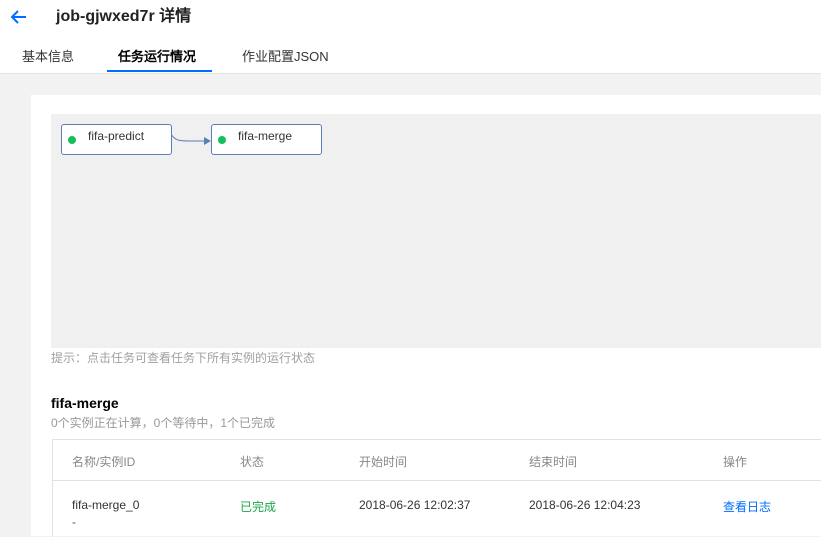 This screenshot has height=537, width=821. Describe the element at coordinates (116, 136) in the screenshot. I see `dag-node-label: fifa-predict` at that location.